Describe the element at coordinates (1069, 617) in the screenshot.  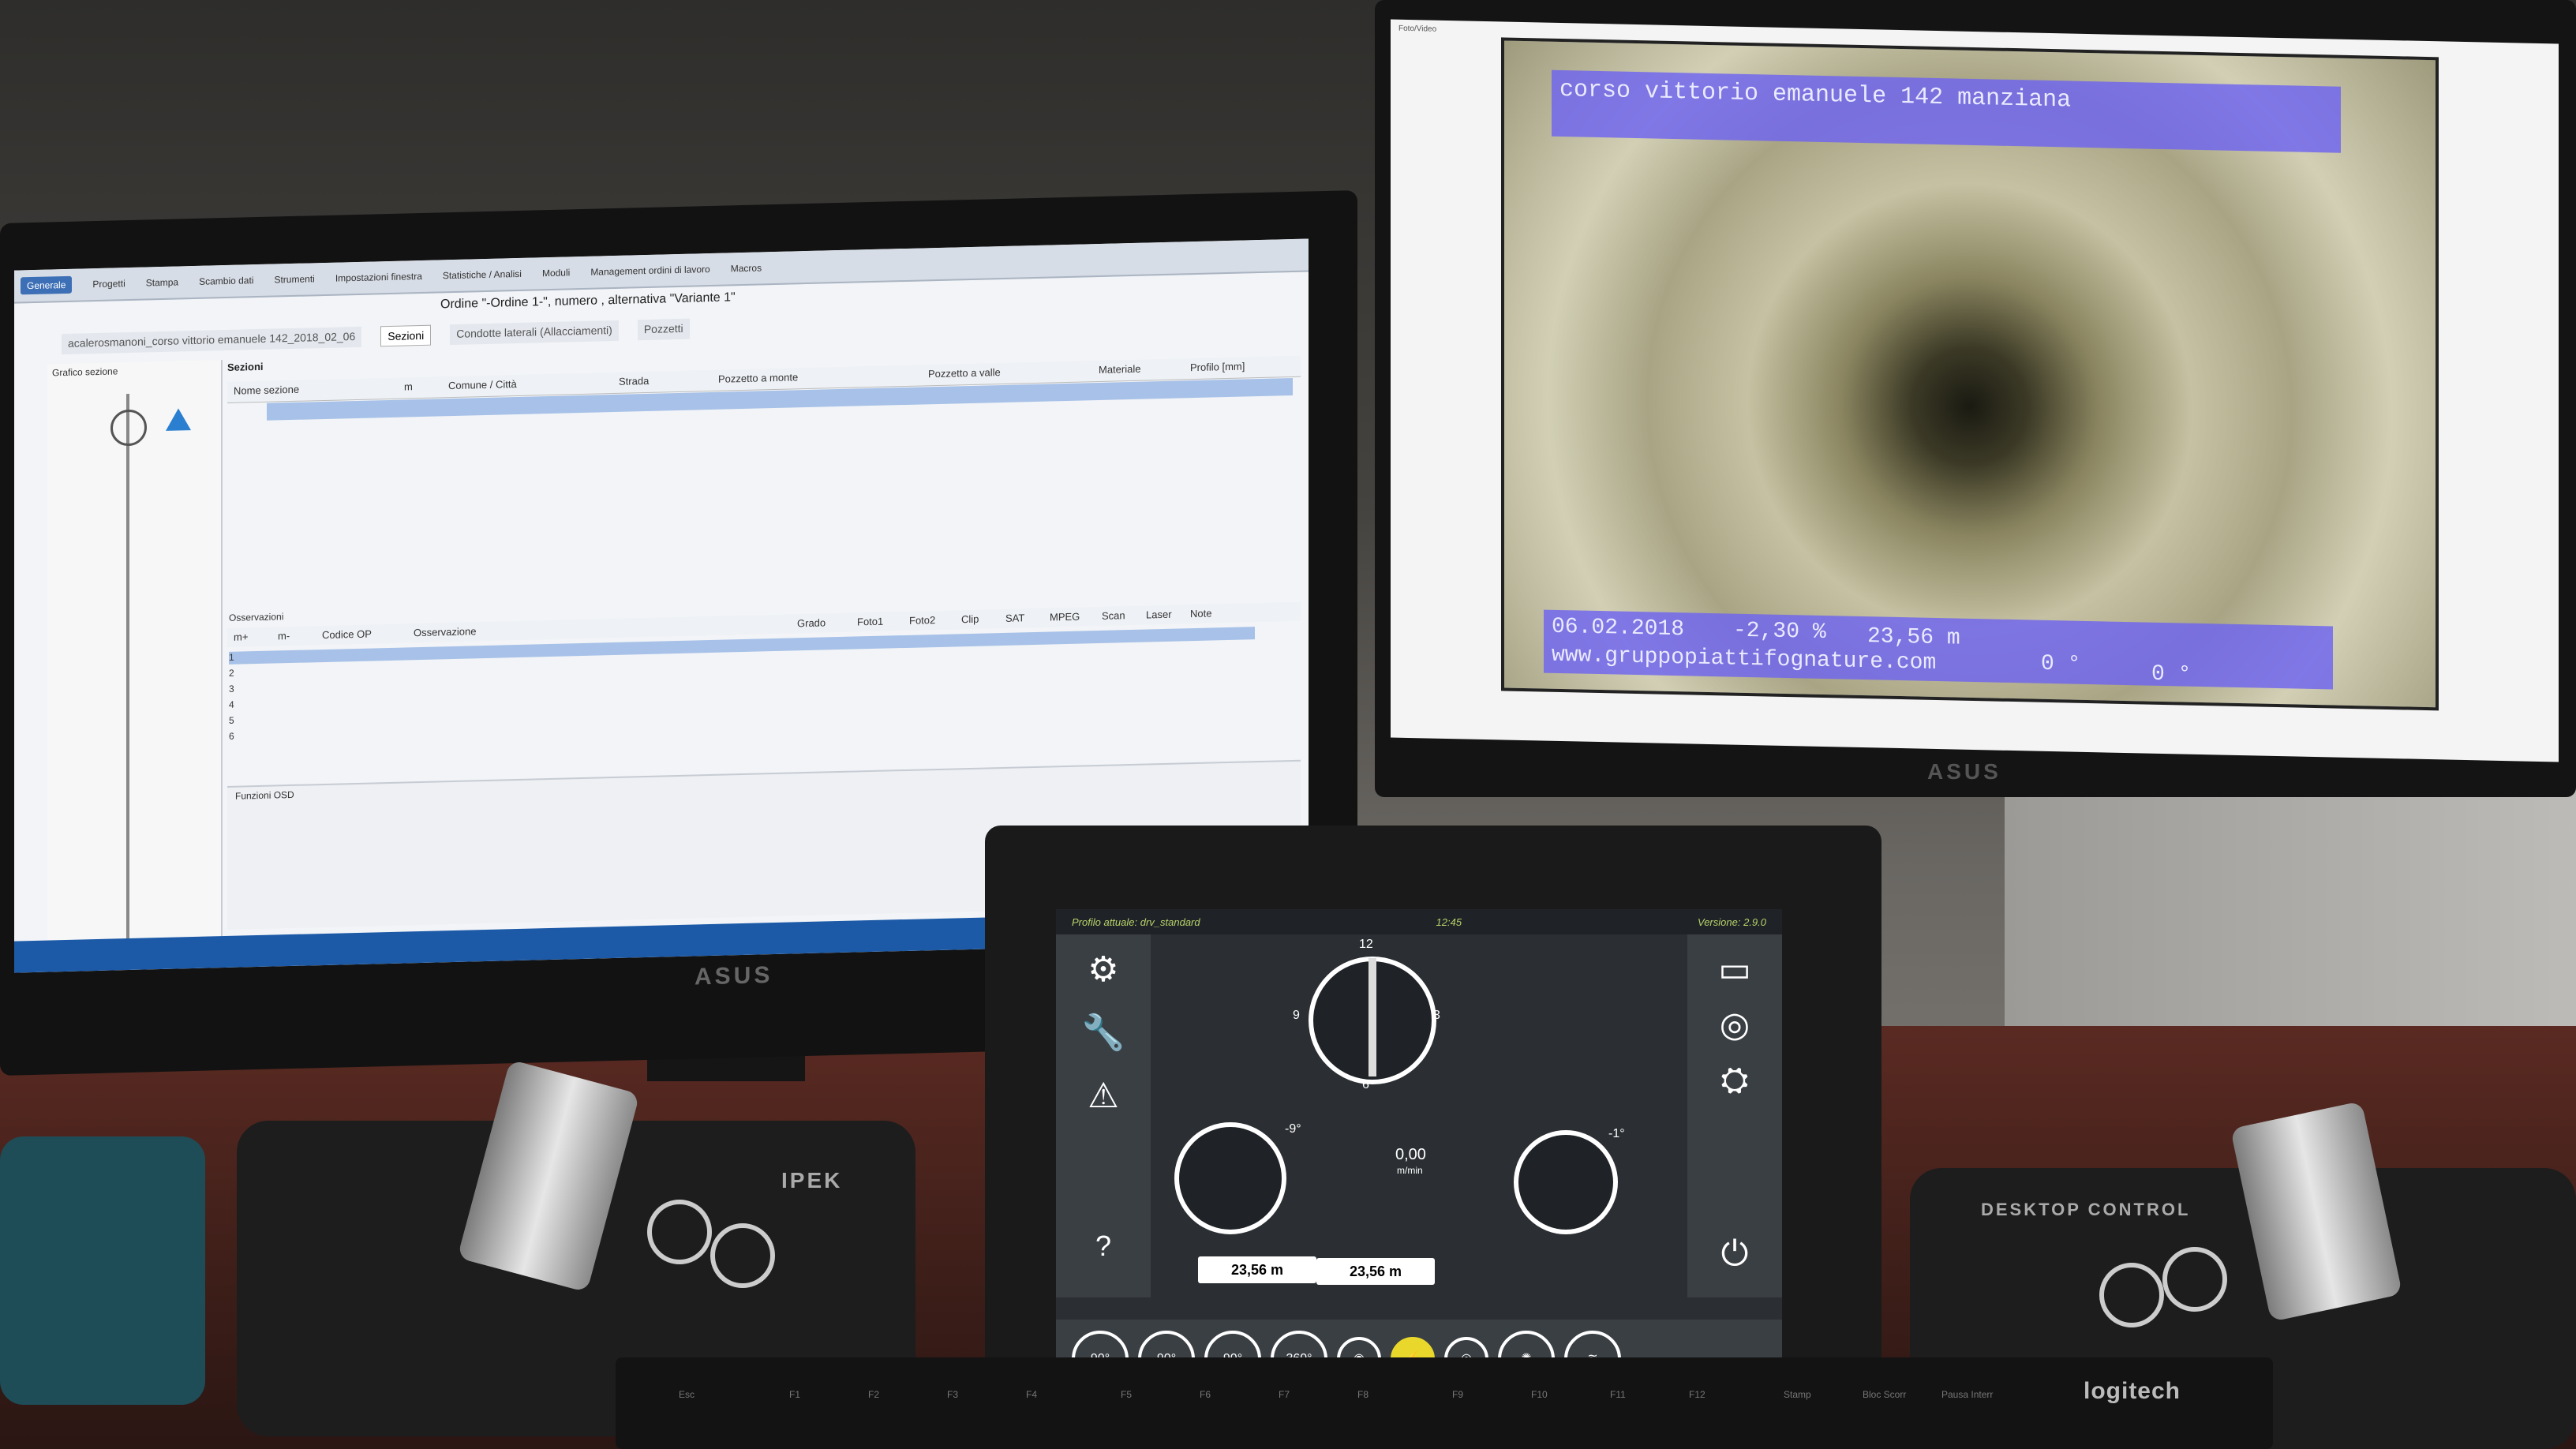
I see `col-mpeg: MPEG` at that location.